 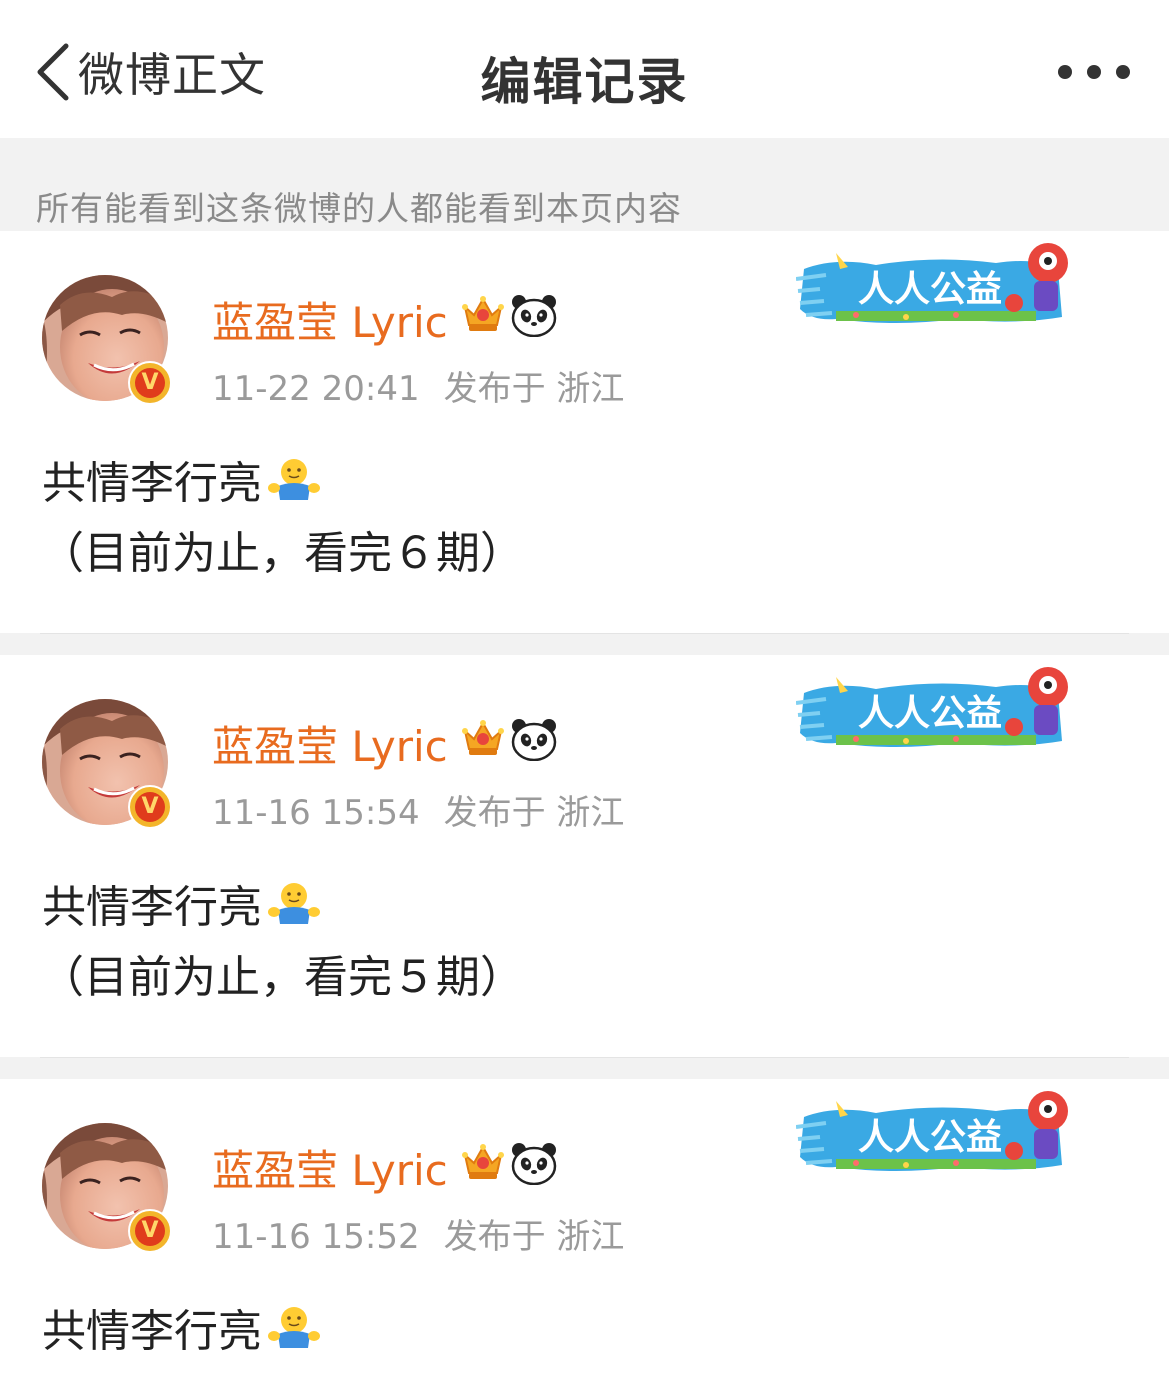 I want to click on more-button, so click(x=1094, y=72).